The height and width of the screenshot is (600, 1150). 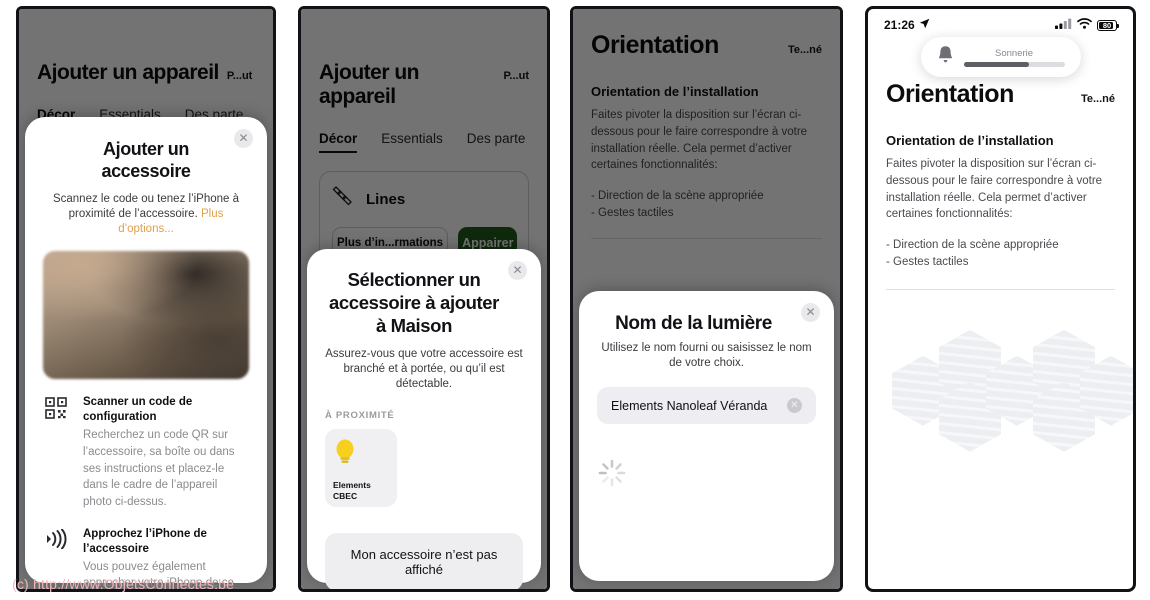 I want to click on accessory-name-line2: CBEC, so click(x=345, y=495).